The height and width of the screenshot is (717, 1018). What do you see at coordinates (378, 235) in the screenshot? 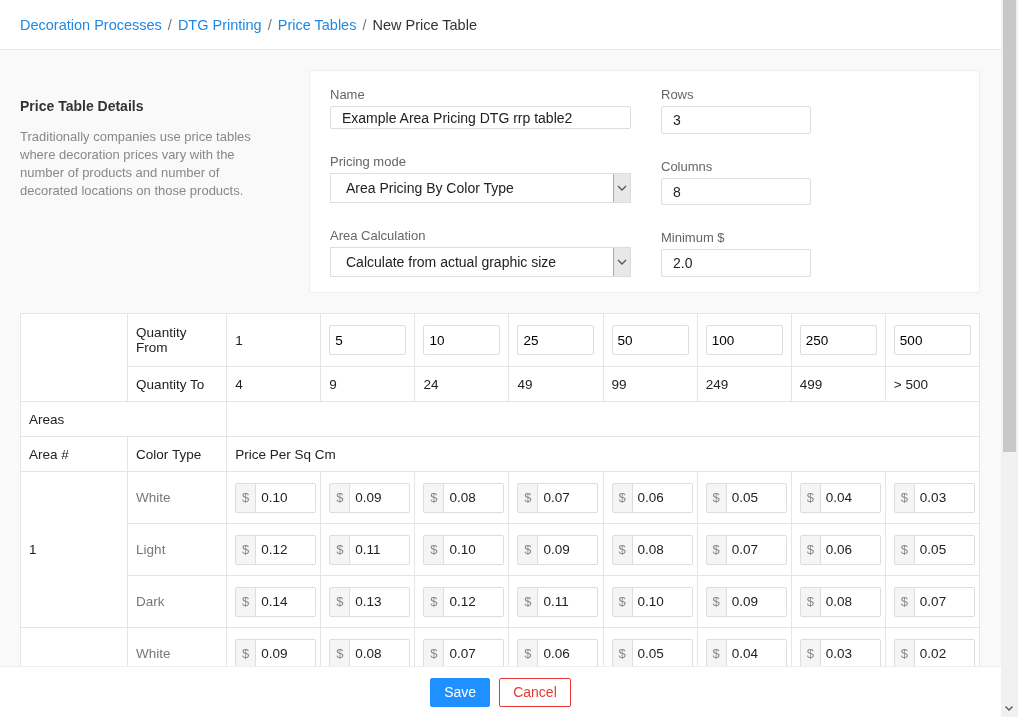
I see `field-label: Area Calculation` at bounding box center [378, 235].